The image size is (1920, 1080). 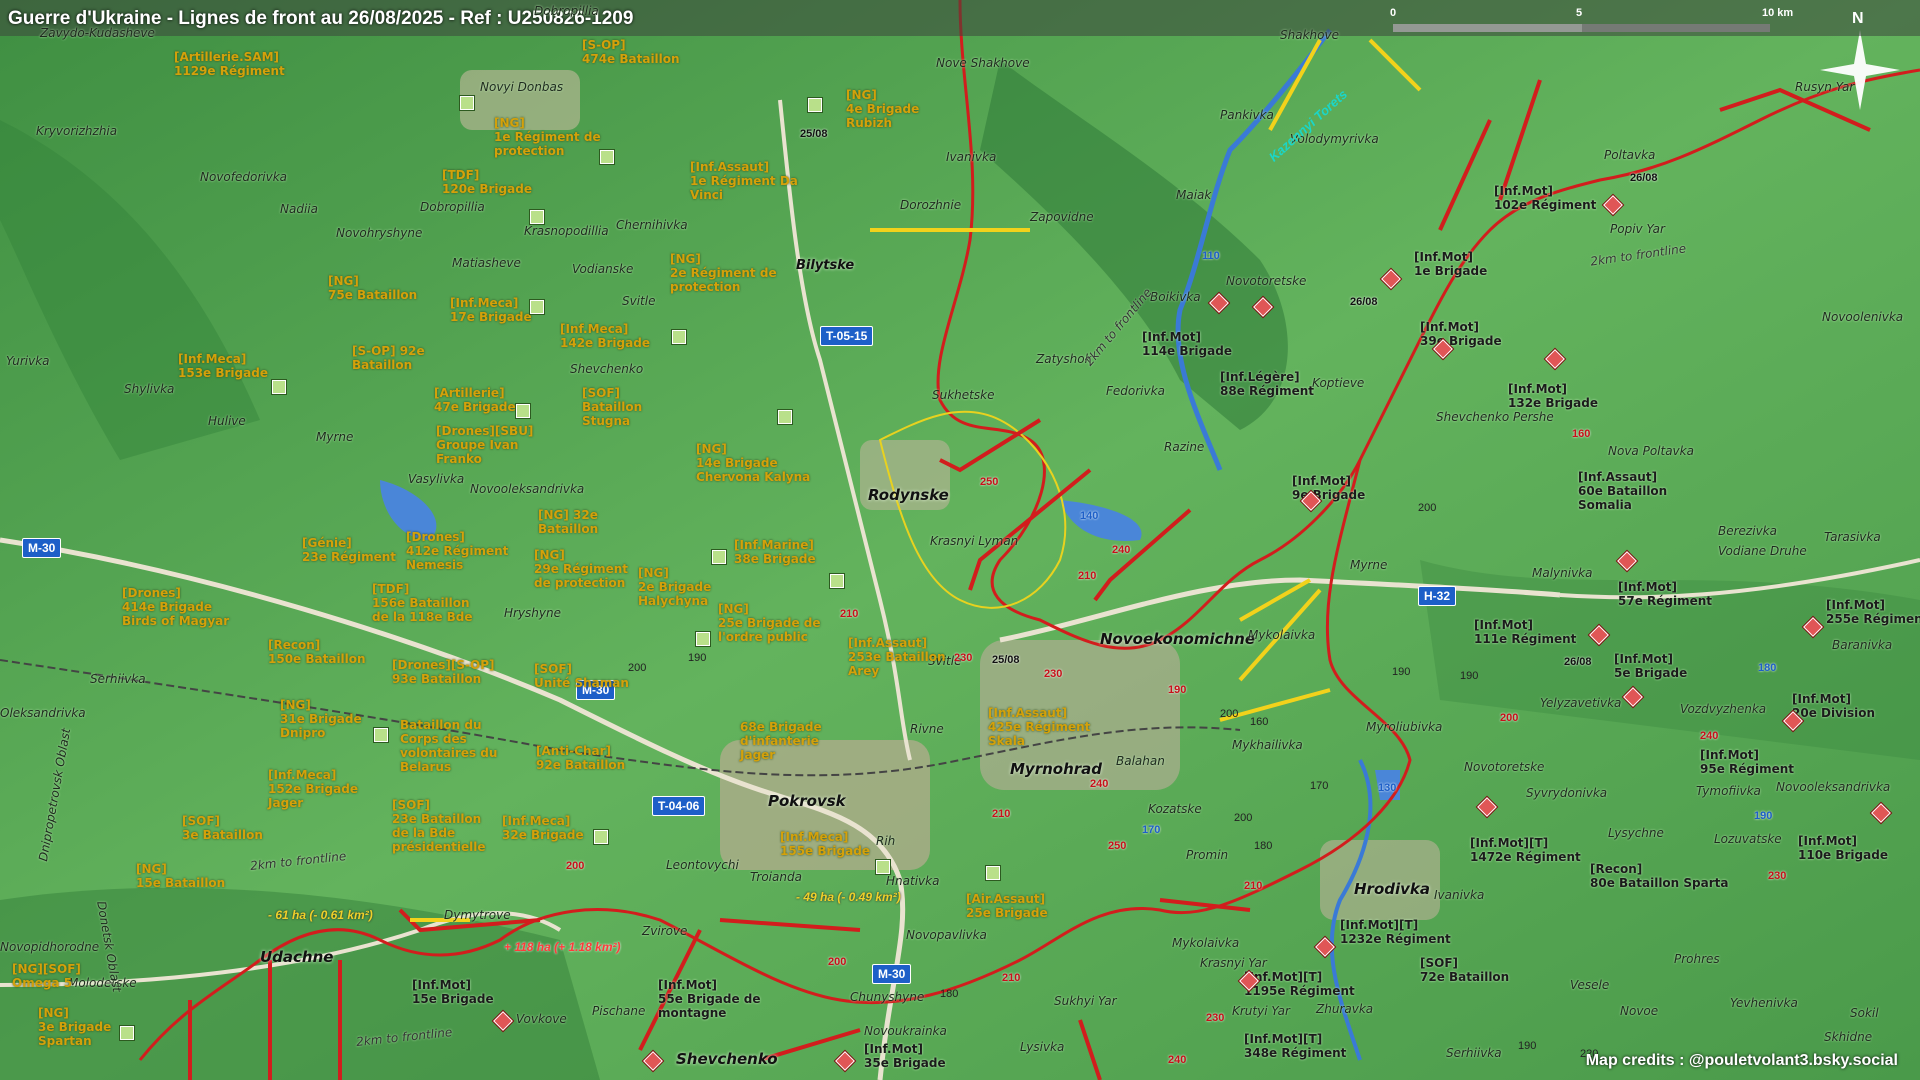 What do you see at coordinates (913, 881) in the screenshot?
I see `village-label: Hnativka` at bounding box center [913, 881].